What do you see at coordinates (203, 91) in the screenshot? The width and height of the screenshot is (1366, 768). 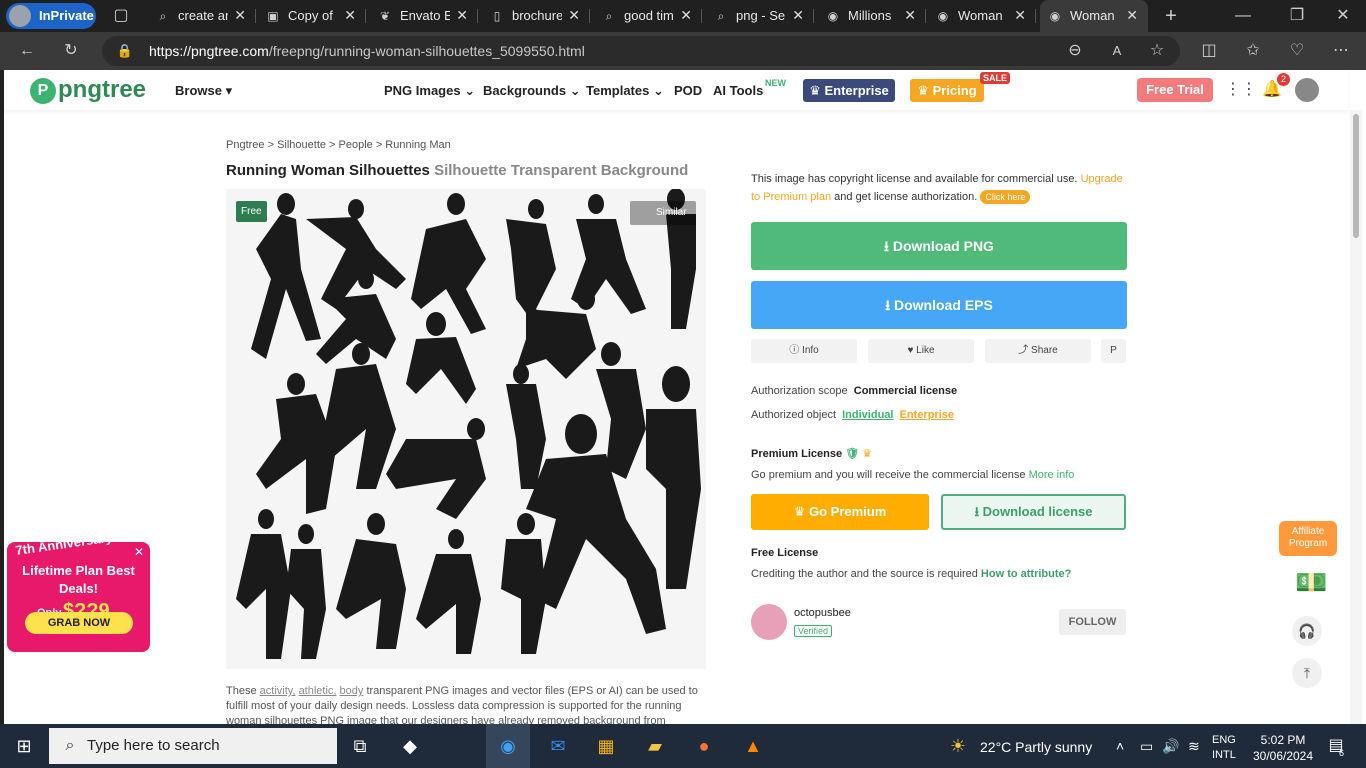 I see `browse-menu: Browse ▾` at bounding box center [203, 91].